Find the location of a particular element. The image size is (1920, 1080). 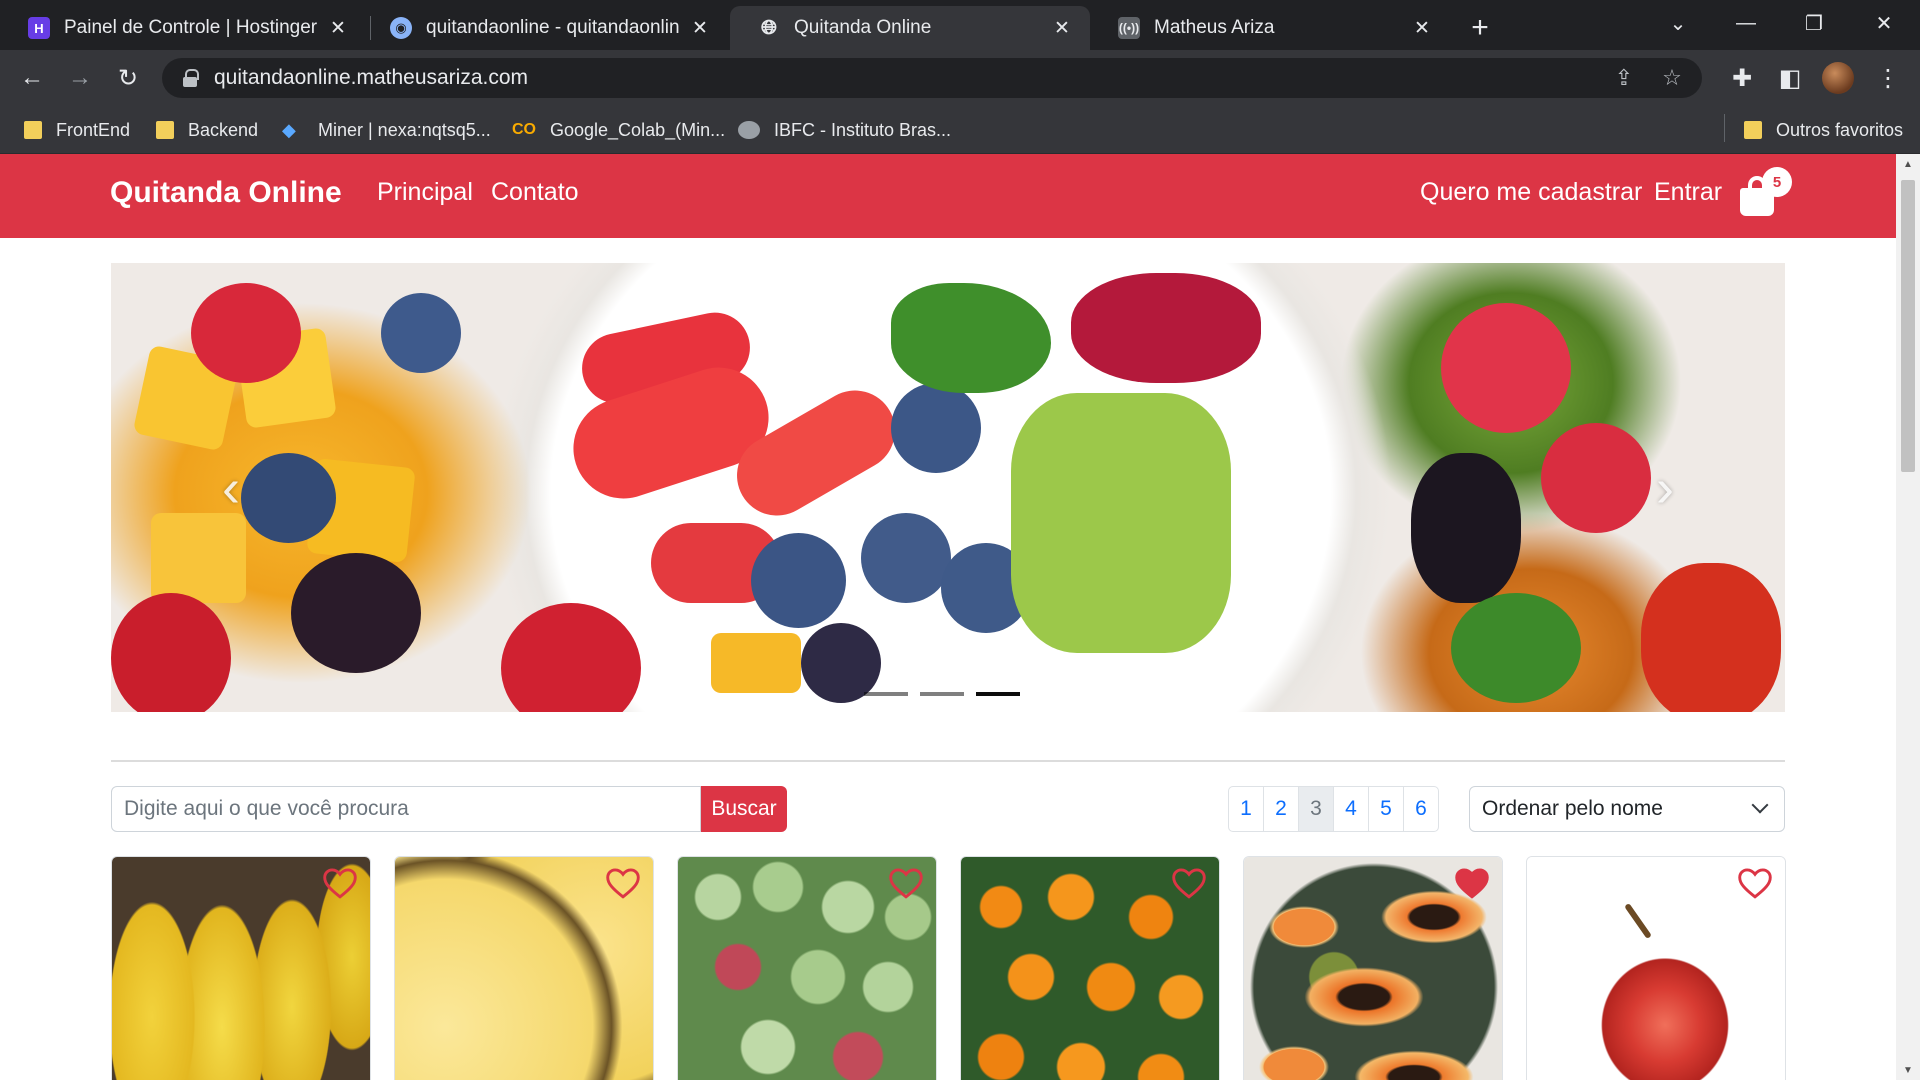

scroll-up-icon: ▲ is located at coordinates (1908, 164).